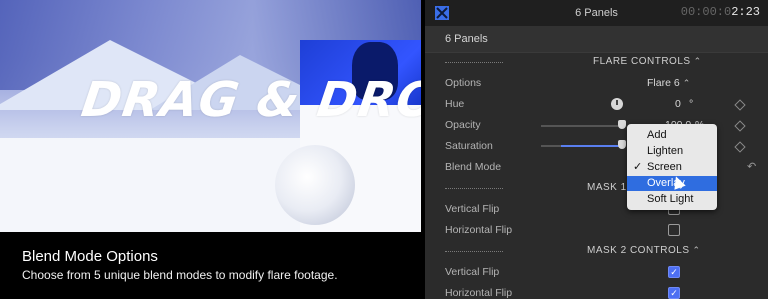 Image resolution: width=768 pixels, height=299 pixels. Describe the element at coordinates (617, 104) in the screenshot. I see `hue-dial` at that location.